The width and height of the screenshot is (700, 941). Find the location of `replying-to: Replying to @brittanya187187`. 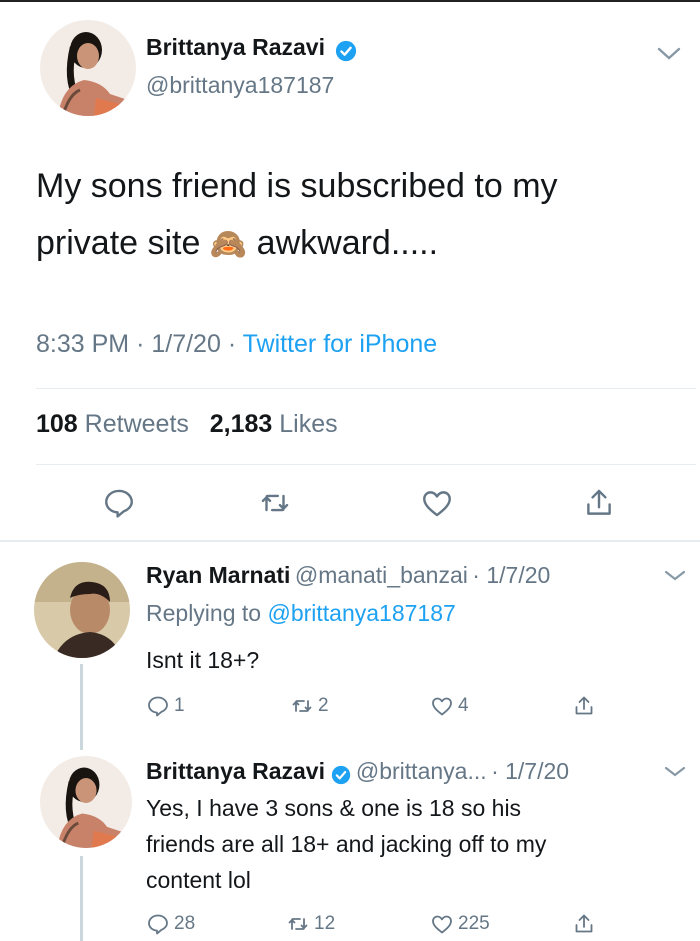

replying-to: Replying to @brittanya187187 is located at coordinates (301, 613).